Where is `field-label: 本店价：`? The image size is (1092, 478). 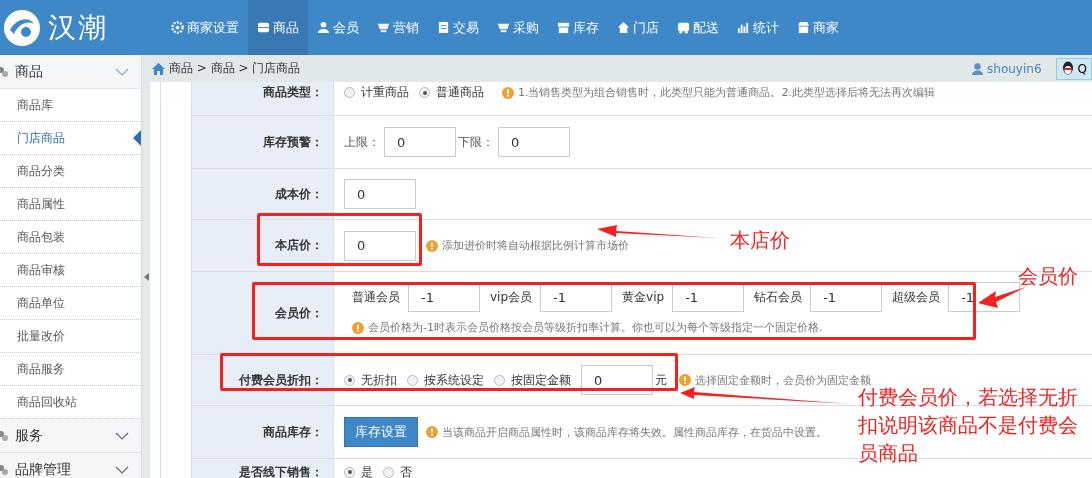
field-label: 本店价： is located at coordinates (299, 245).